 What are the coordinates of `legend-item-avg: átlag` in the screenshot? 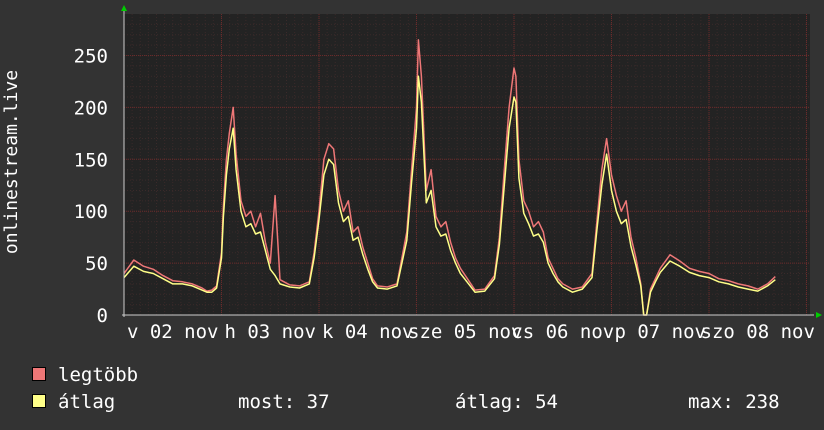 It's located at (73, 402).